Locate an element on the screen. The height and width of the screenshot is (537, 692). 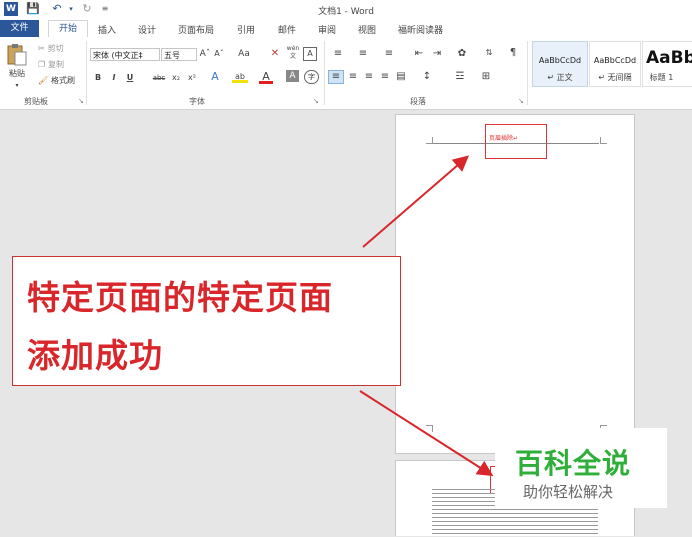
watermark-brand: 百科全说 is located at coordinates (573, 463).